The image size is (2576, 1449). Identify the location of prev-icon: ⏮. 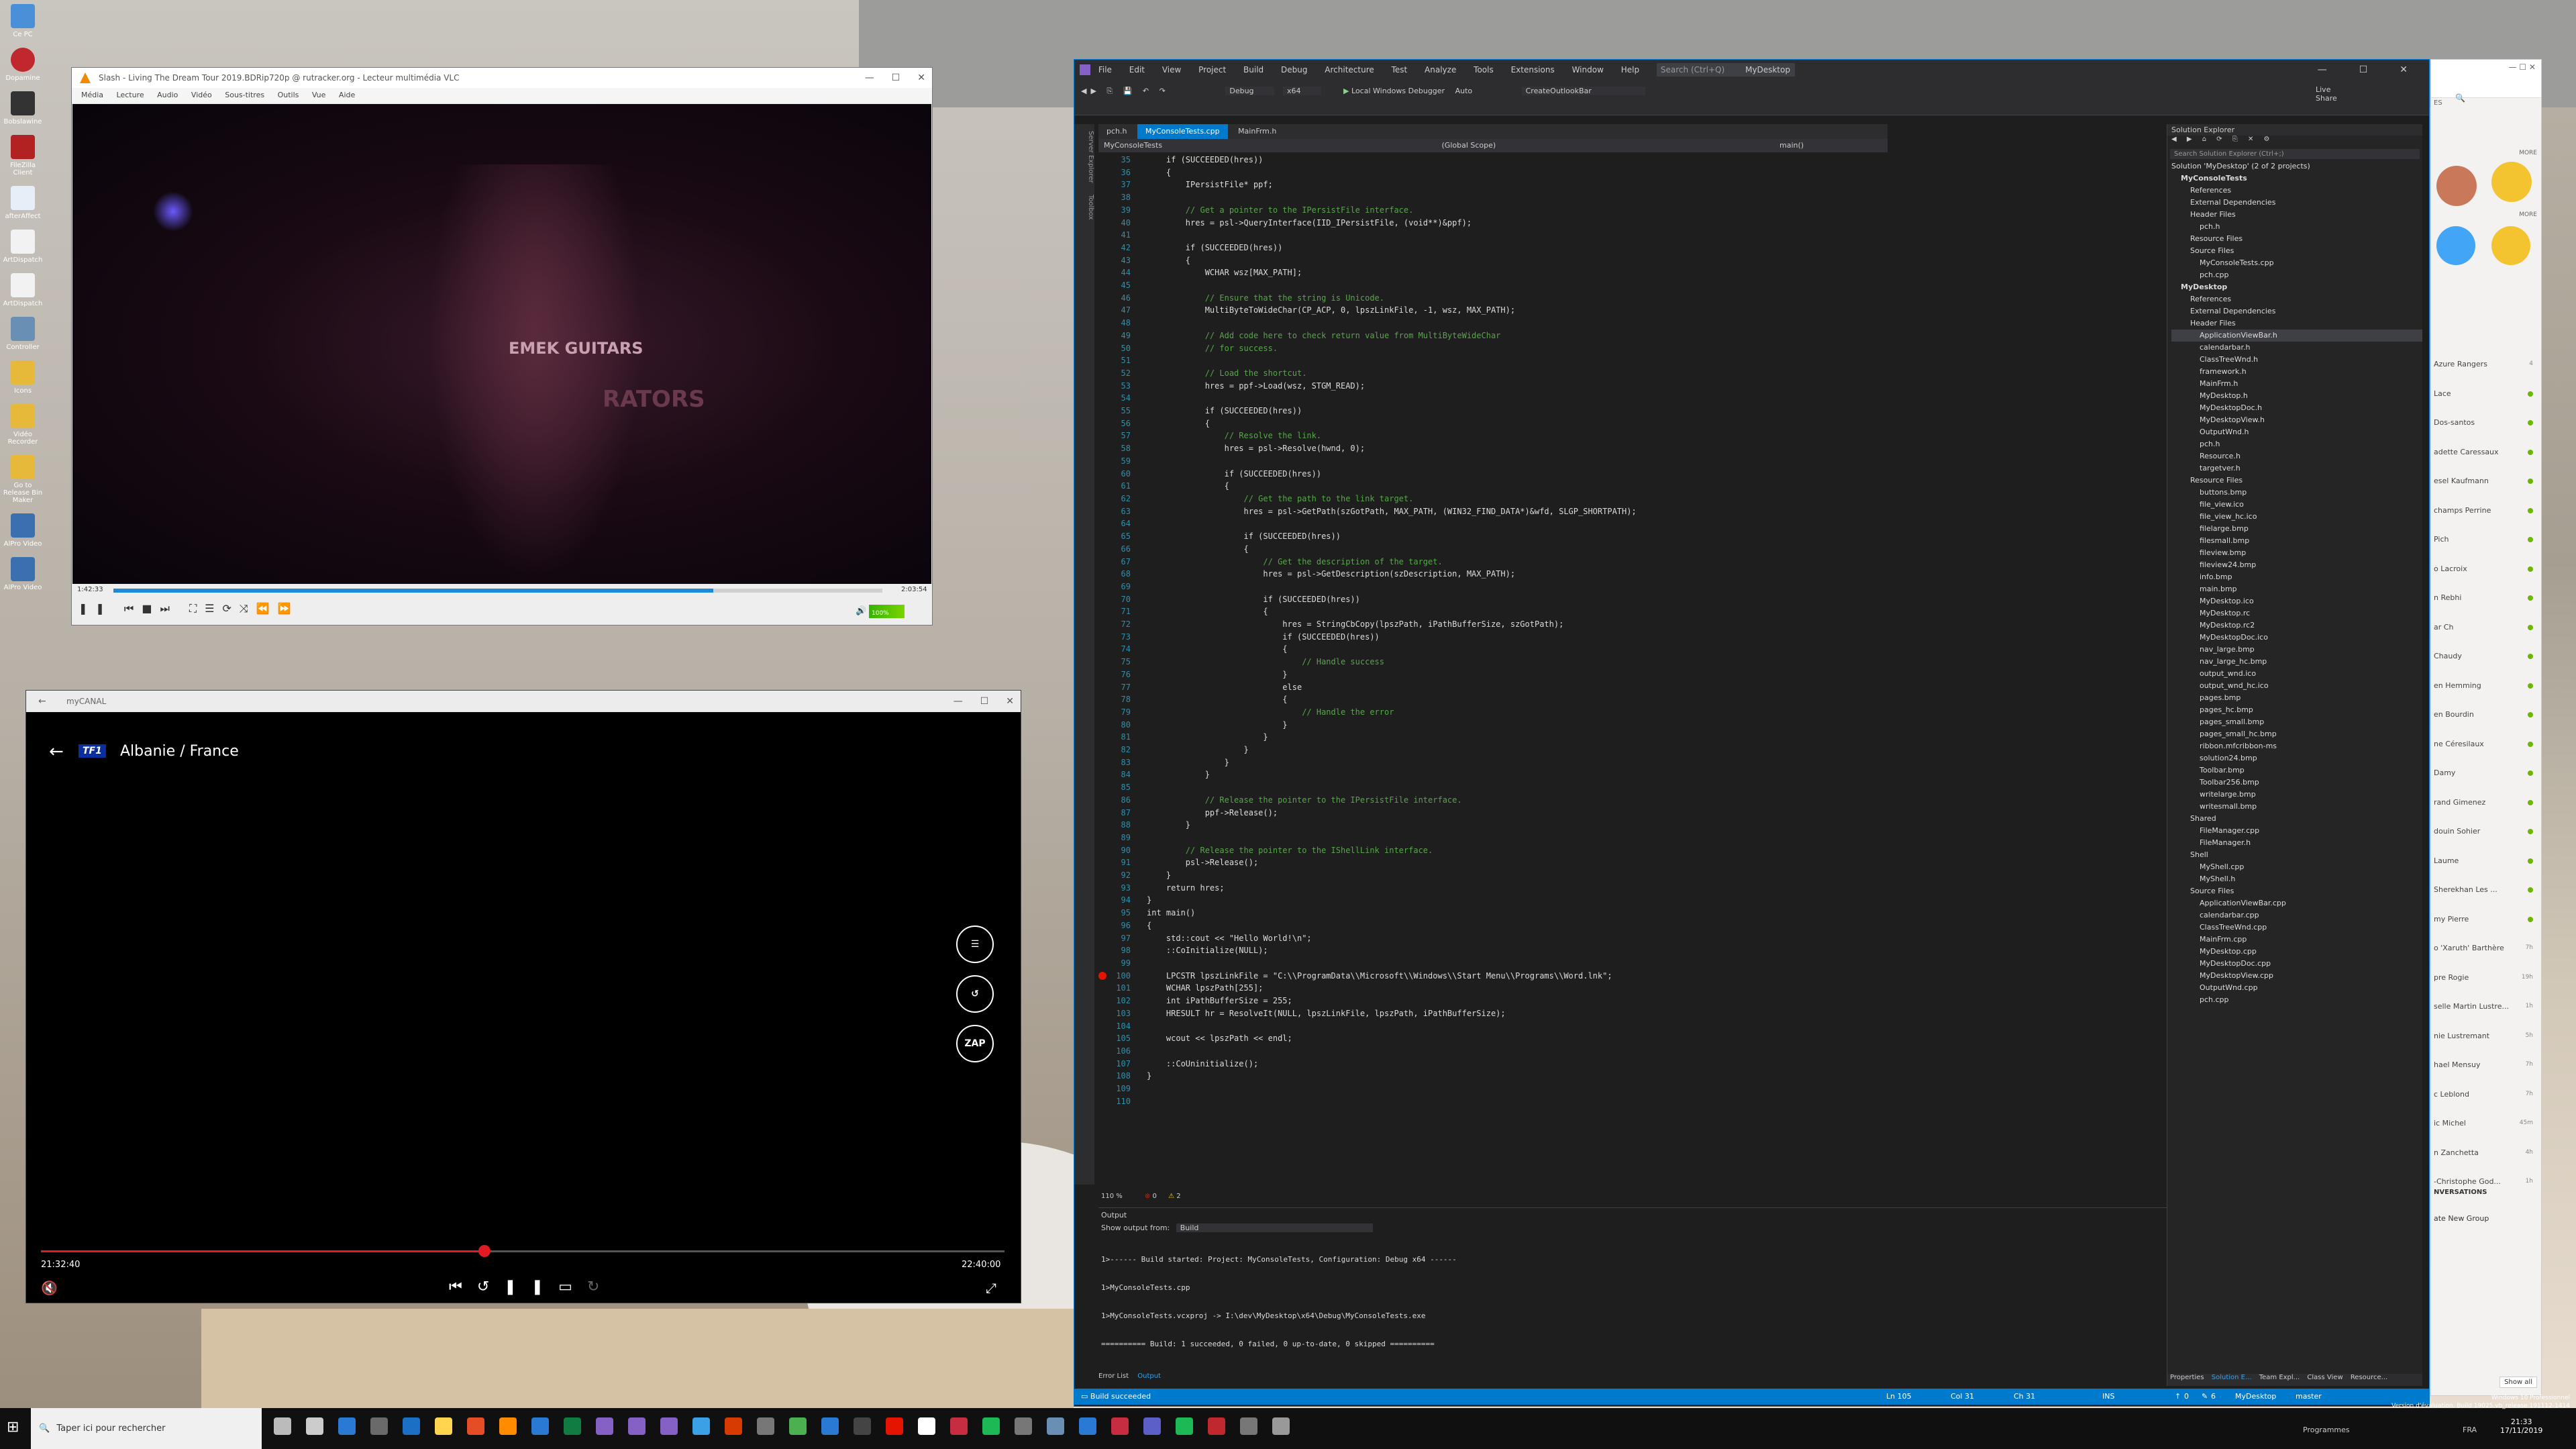
(133, 608).